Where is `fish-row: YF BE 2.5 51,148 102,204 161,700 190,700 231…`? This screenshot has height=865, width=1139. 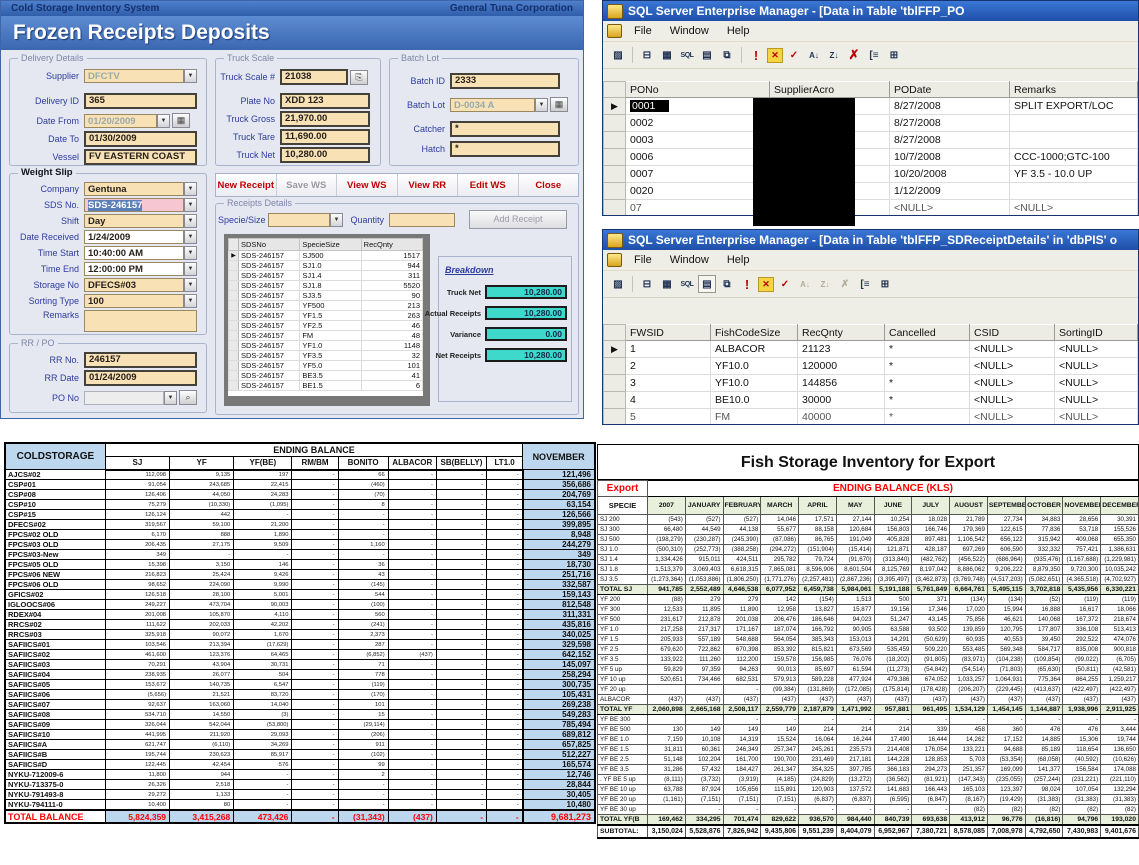
fish-row: YF BE 2.5 51,148 102,204 161,700 190,700 231… is located at coordinates (868, 759).